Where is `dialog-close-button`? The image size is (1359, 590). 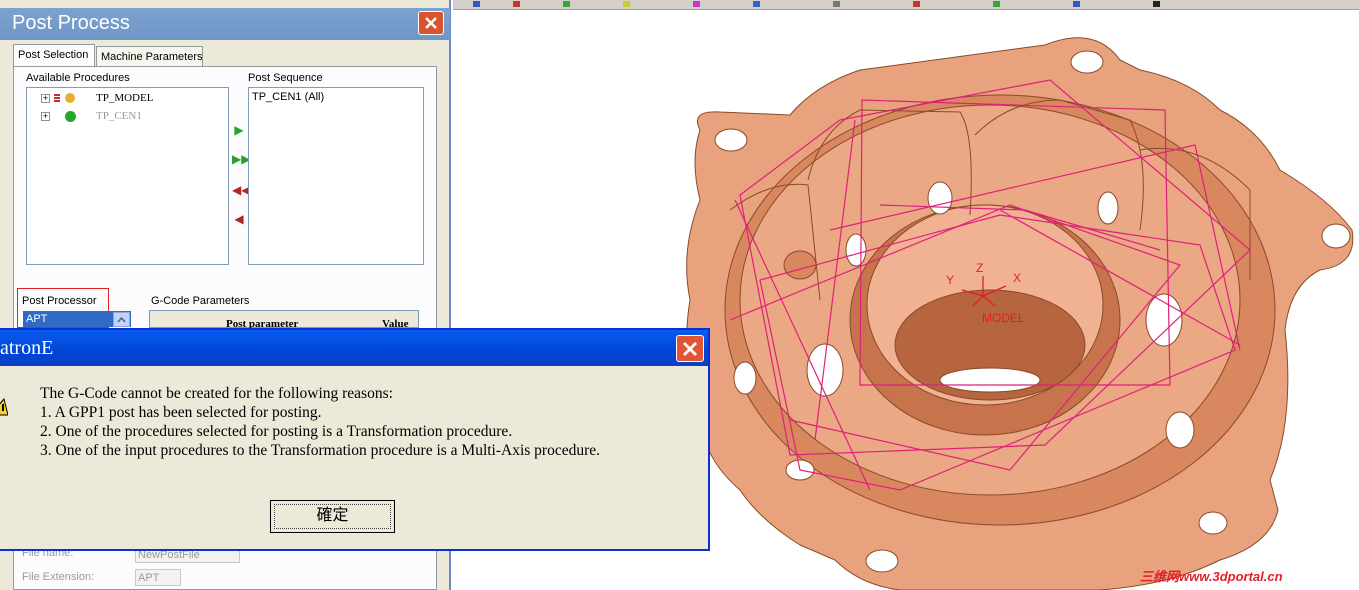
dialog-close-button is located at coordinates (690, 348).